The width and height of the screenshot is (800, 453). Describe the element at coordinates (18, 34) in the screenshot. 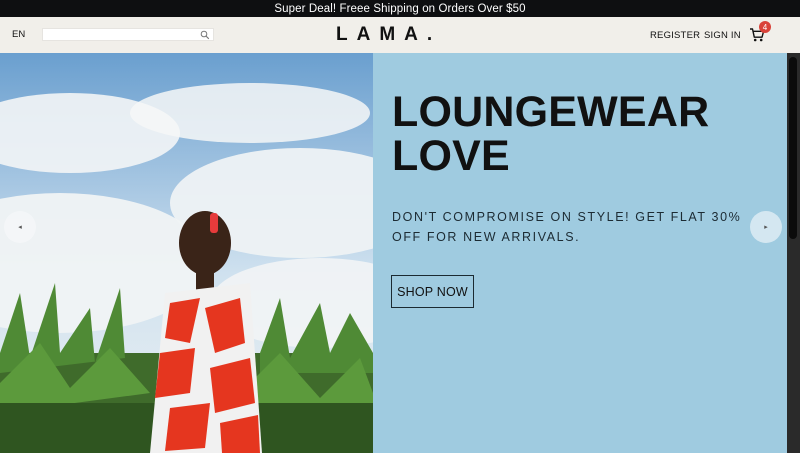

I see `language-selector: EN` at that location.